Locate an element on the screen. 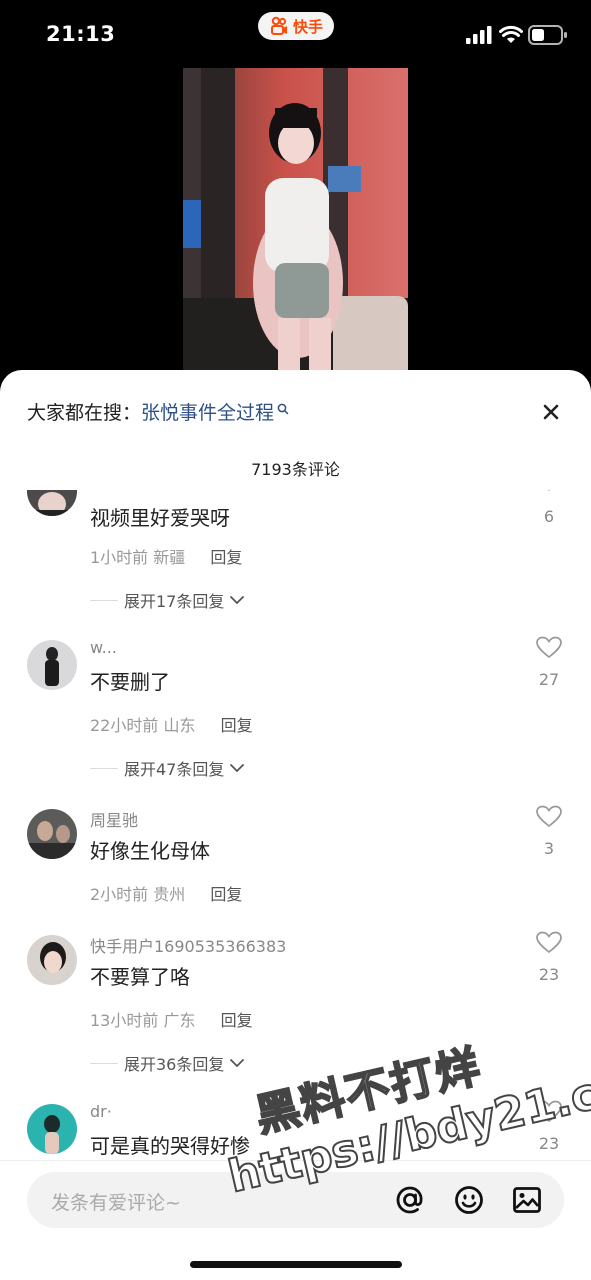 The height and width of the screenshot is (1280, 591). comment-count: 7193条评论 is located at coordinates (295, 469).